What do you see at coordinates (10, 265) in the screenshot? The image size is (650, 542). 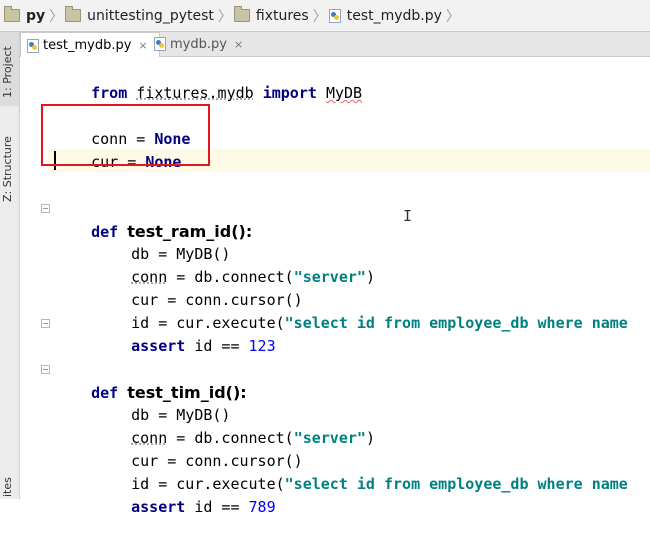 I see `tool-window-strip: 1: Project Z: Structure ites` at bounding box center [10, 265].